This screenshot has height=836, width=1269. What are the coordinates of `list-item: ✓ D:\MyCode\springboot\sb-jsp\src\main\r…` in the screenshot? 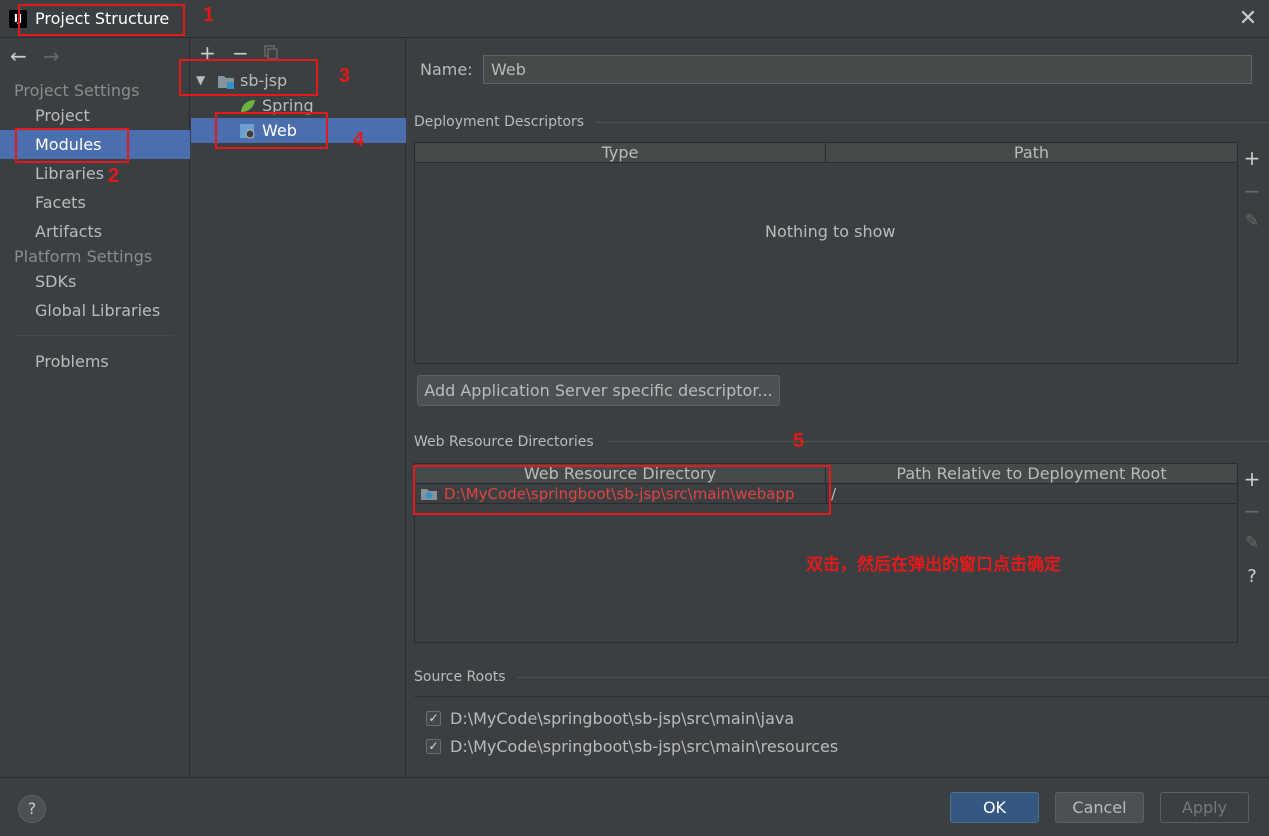 It's located at (676, 747).